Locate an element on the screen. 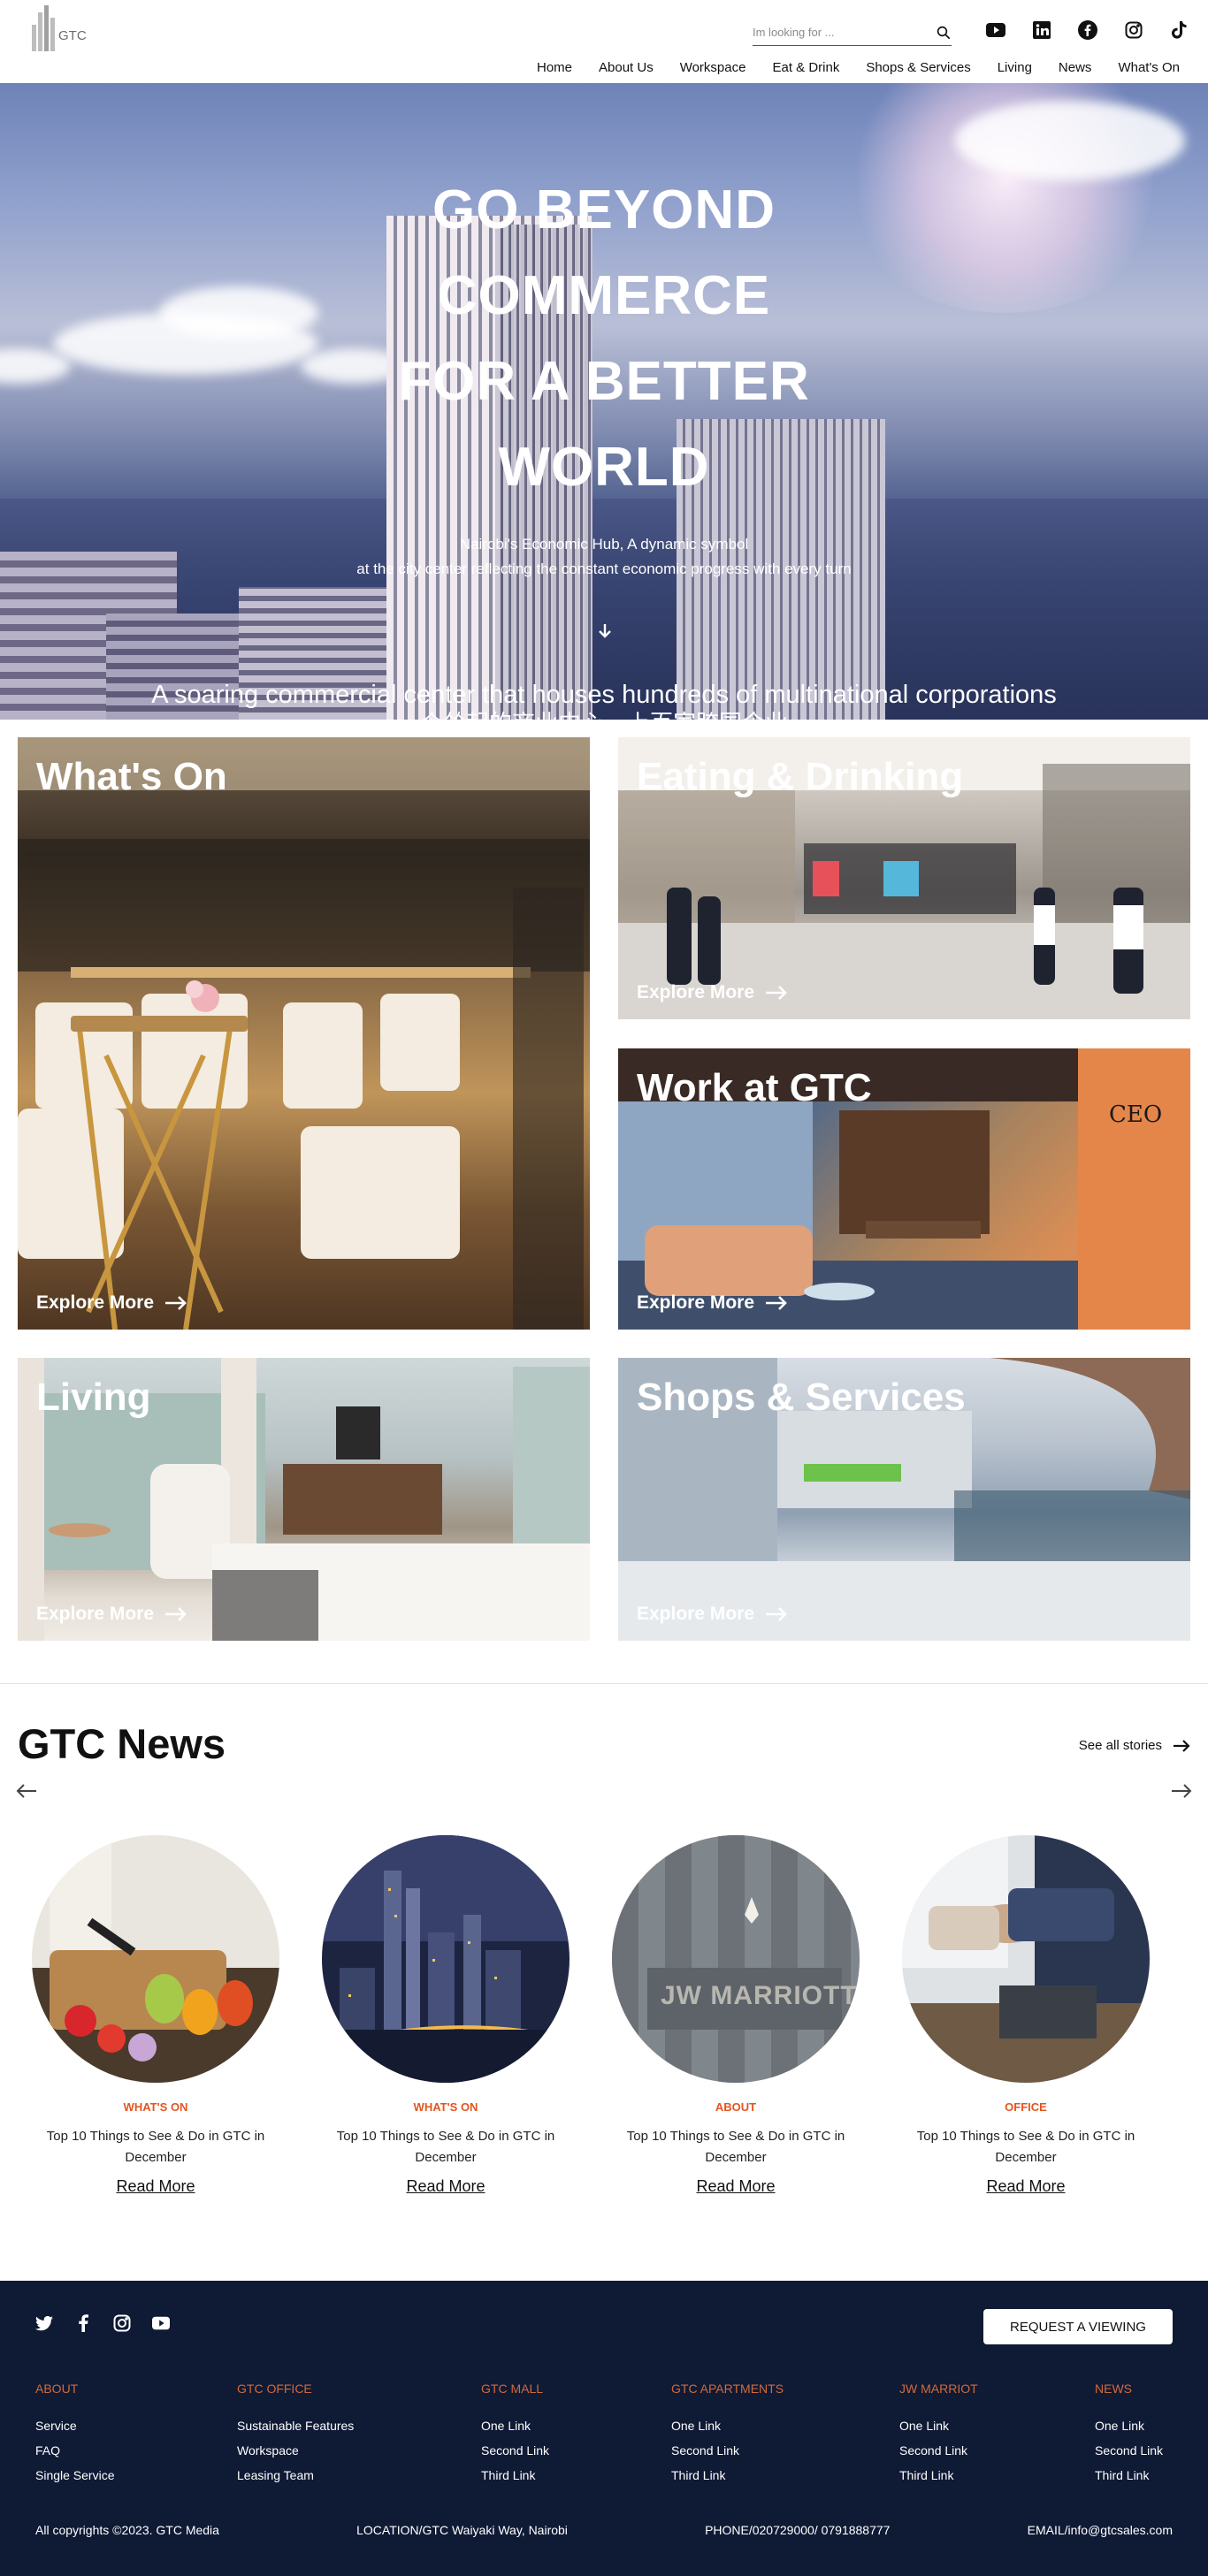  nav-news: News is located at coordinates (1075, 67).